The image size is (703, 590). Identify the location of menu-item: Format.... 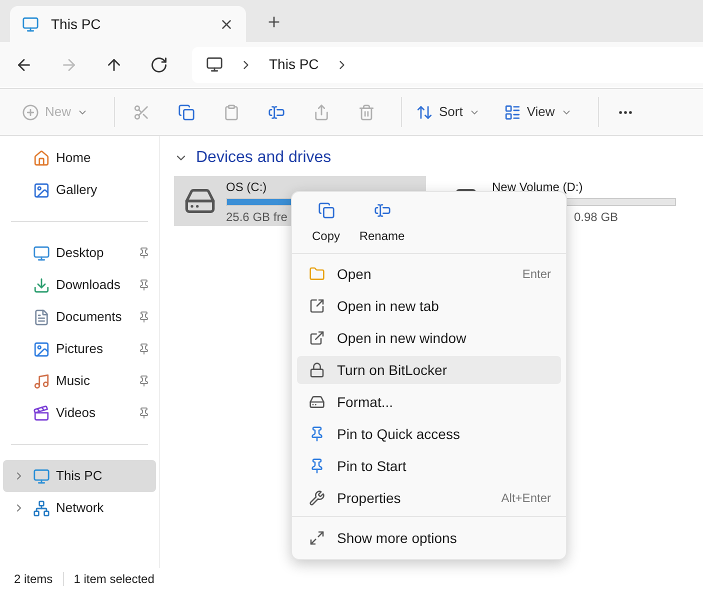
(429, 402).